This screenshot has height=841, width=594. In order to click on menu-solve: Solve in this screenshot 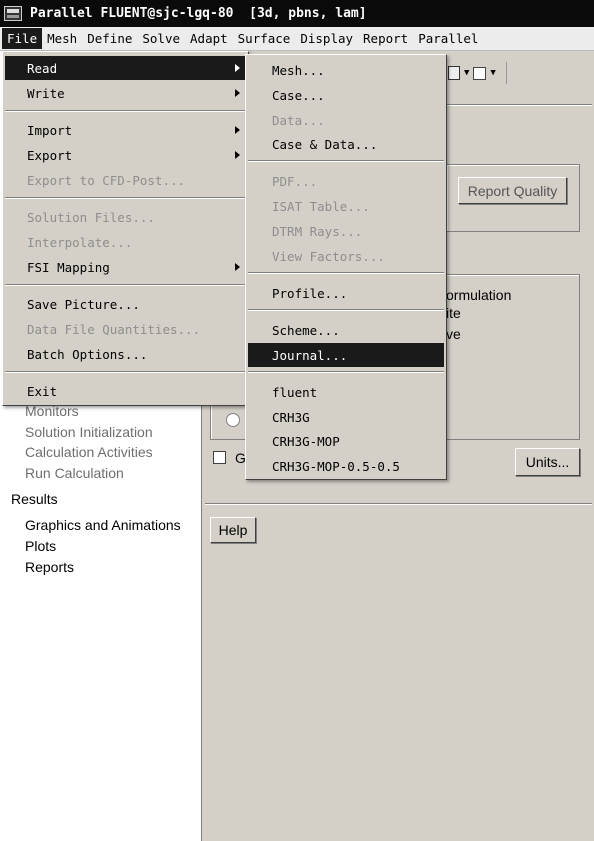, I will do `click(161, 38)`.